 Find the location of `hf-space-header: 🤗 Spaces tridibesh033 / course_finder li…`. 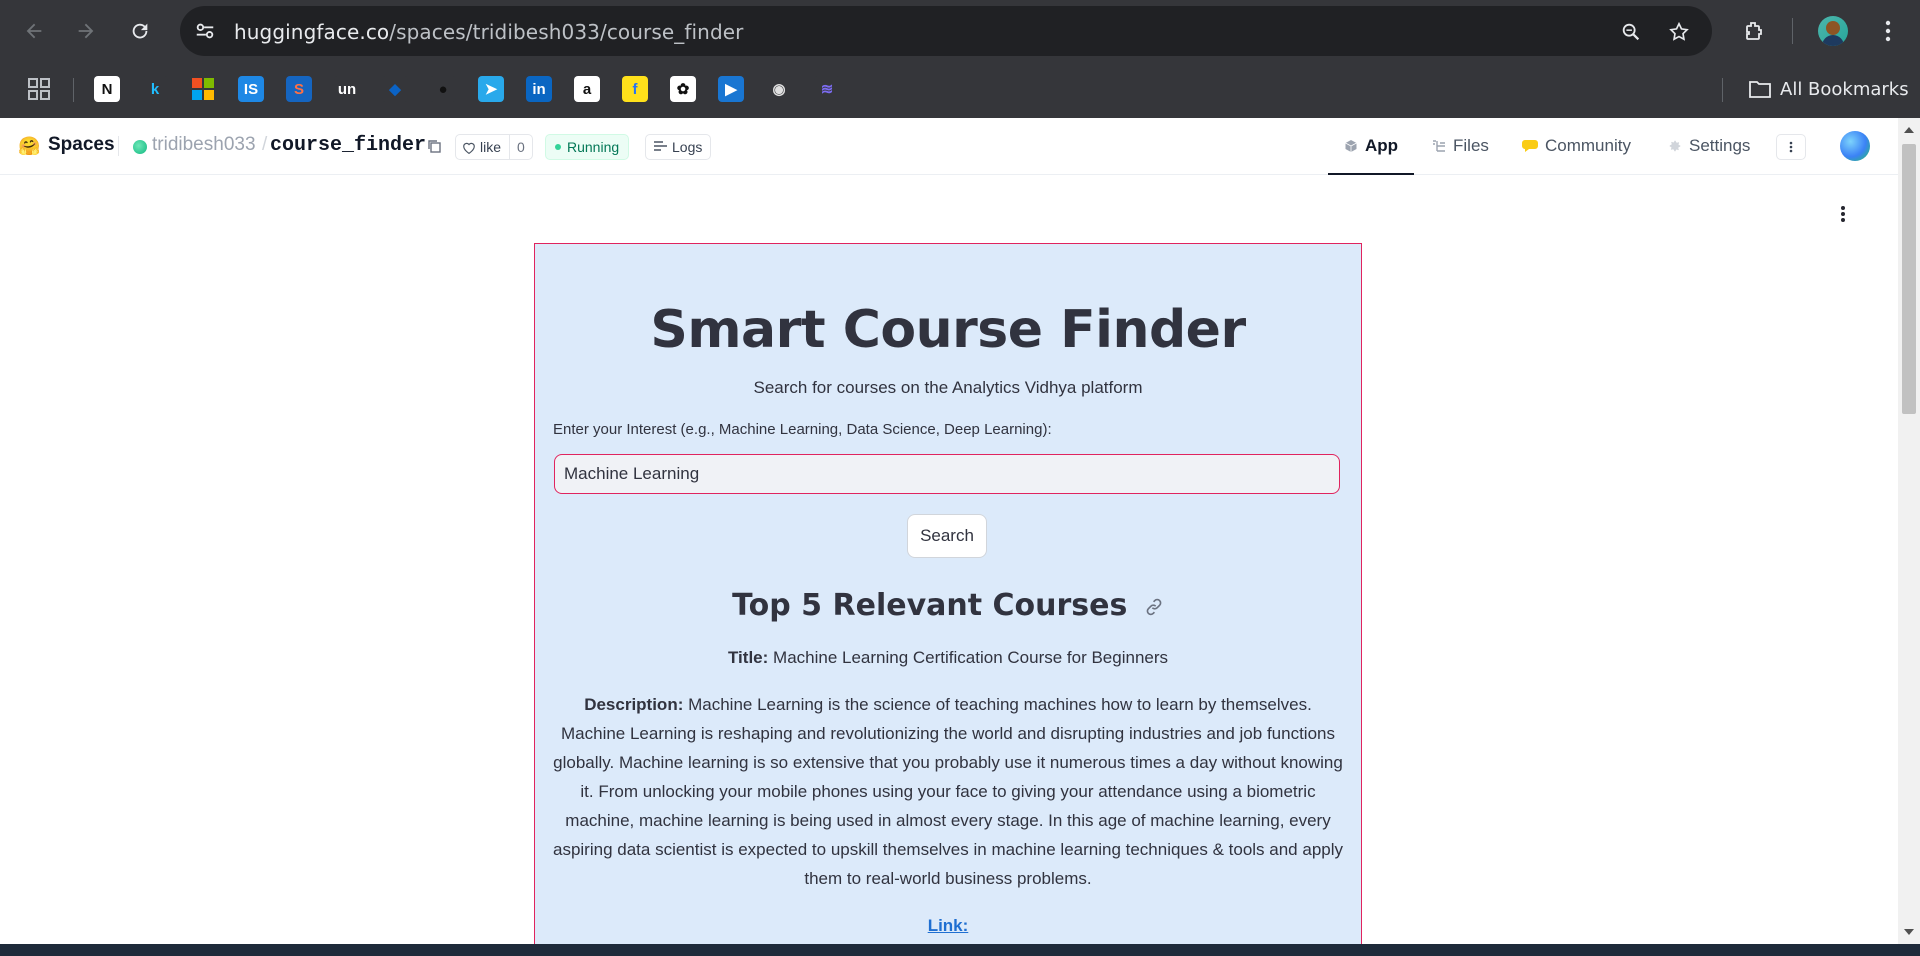

hf-space-header: 🤗 Spaces tridibesh033 / course_finder li… is located at coordinates (949, 146).